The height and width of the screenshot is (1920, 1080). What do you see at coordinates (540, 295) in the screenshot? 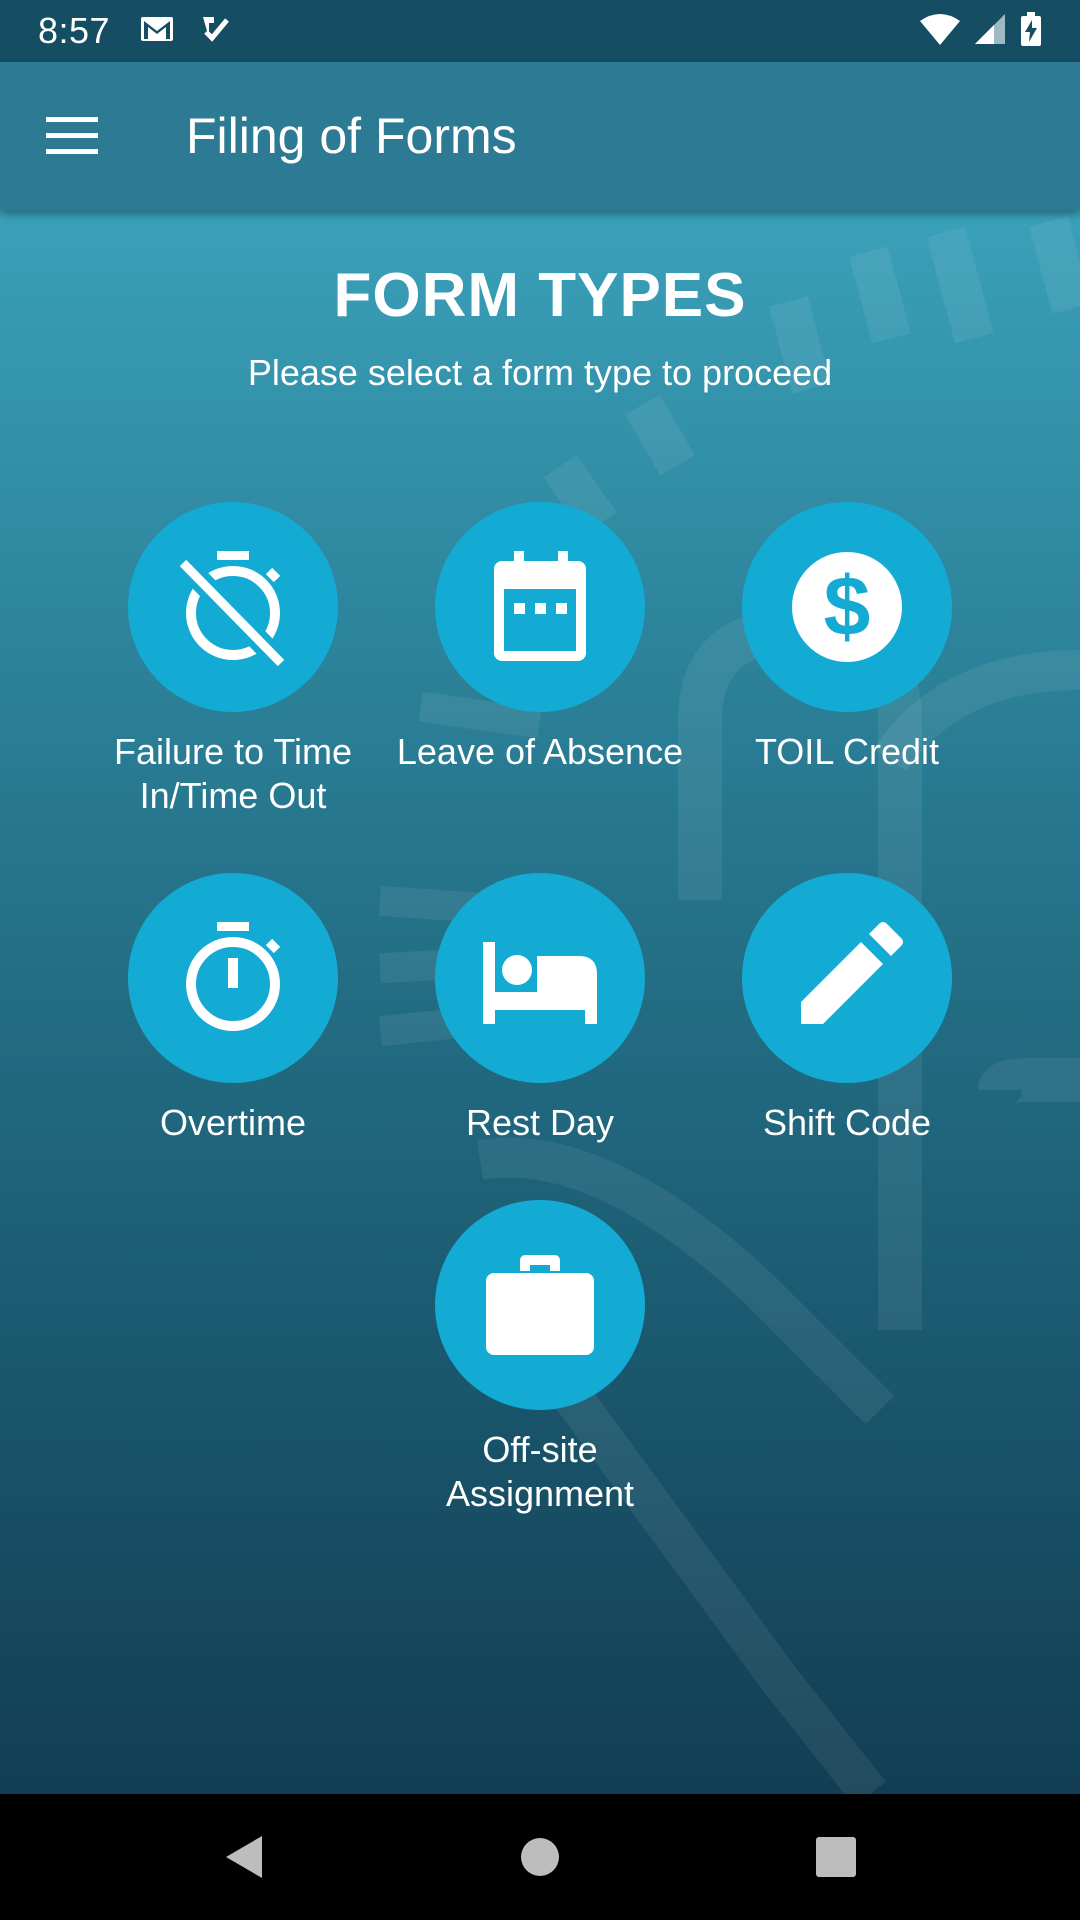
I see `form-types-heading: FORM TYPES` at bounding box center [540, 295].